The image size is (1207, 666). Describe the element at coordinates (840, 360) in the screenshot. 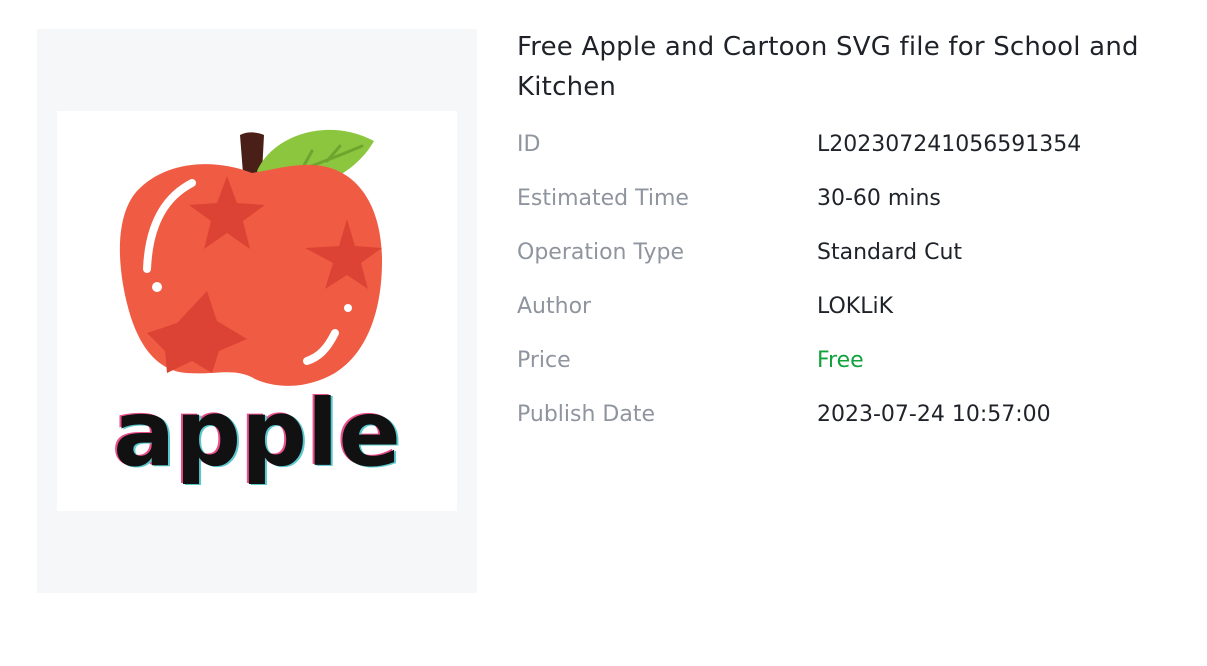

I see `price-value: Free` at that location.